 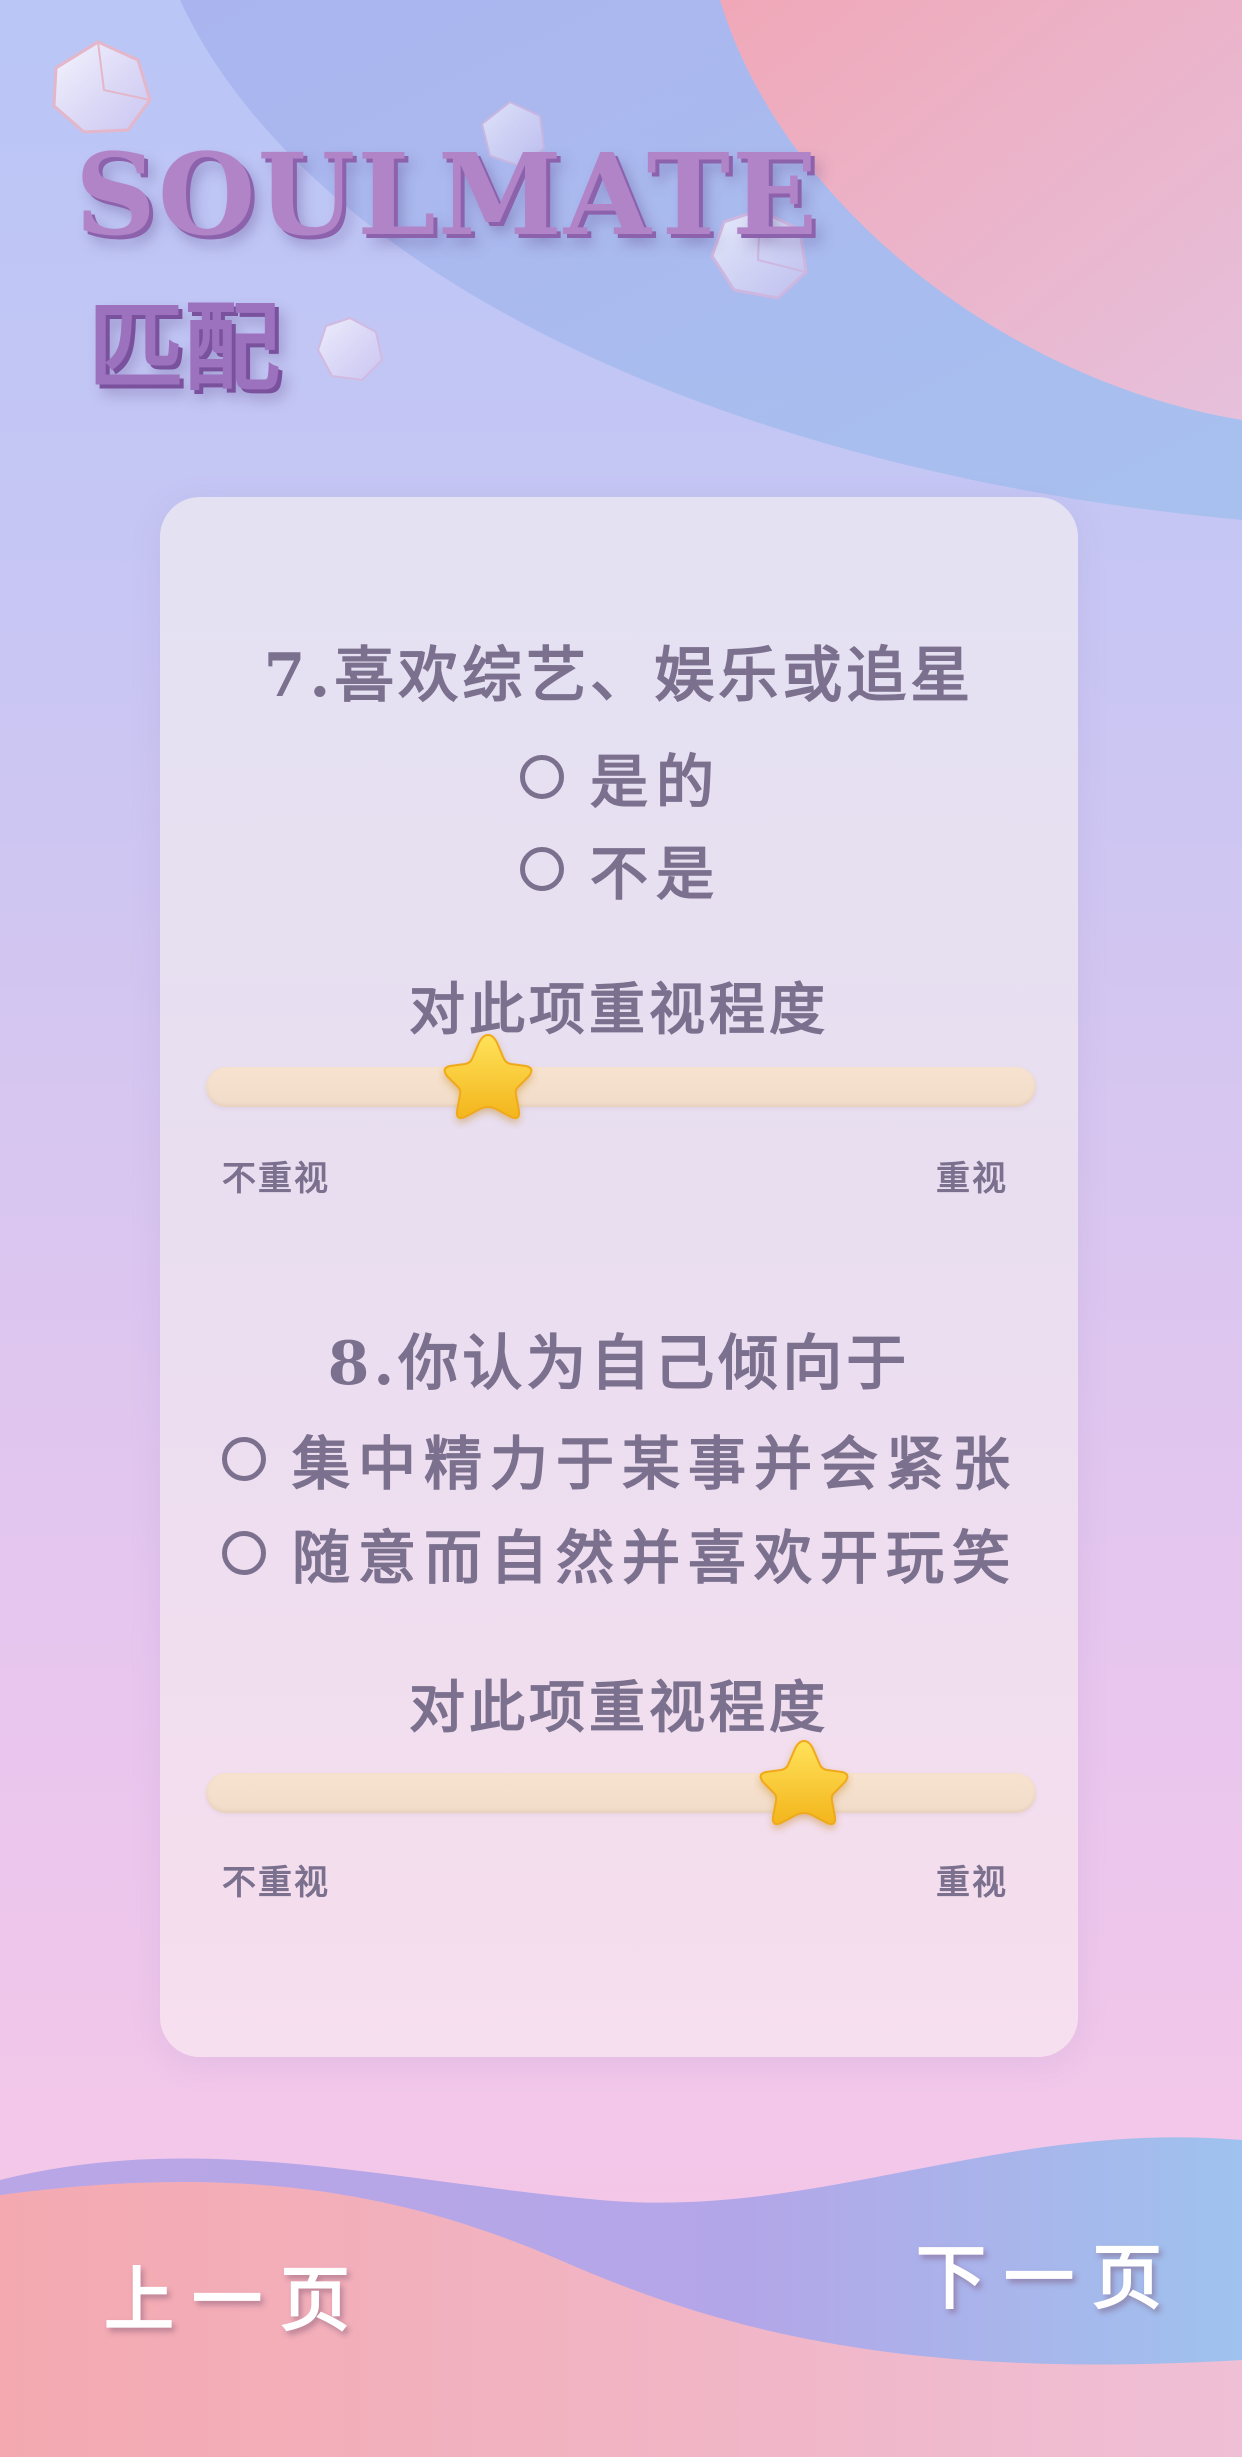 What do you see at coordinates (1048, 2272) in the screenshot?
I see `next-page-button: 下一页` at bounding box center [1048, 2272].